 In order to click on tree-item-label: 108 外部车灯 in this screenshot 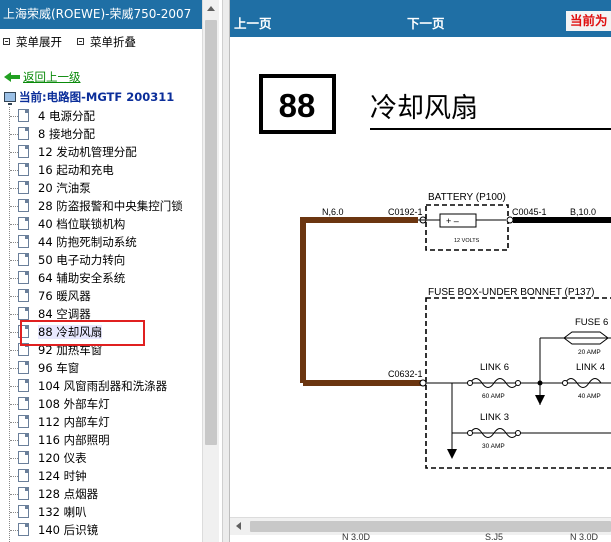, I will do `click(74, 404)`.